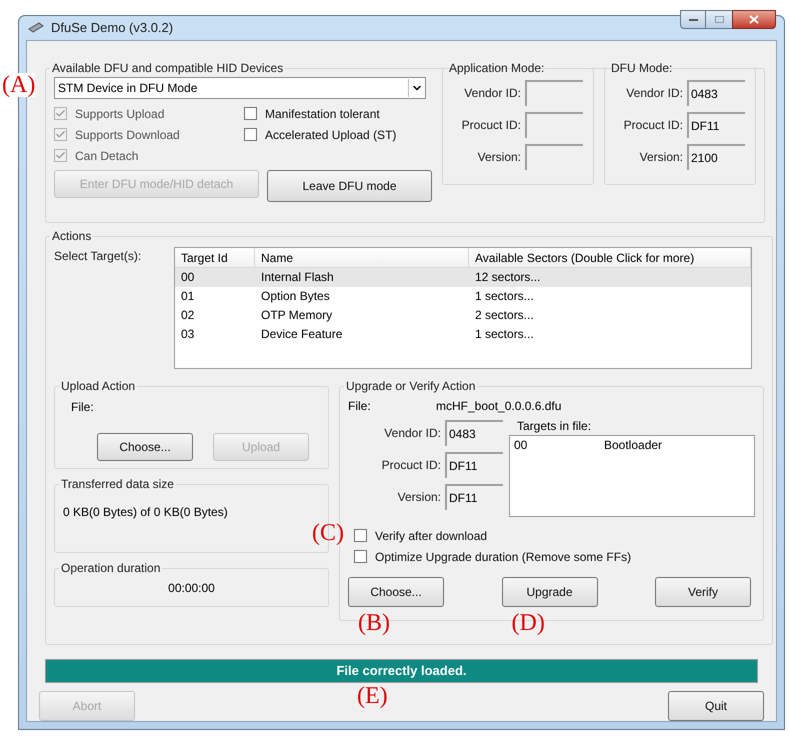  Describe the element at coordinates (499, 406) in the screenshot. I see `file-name: mcHF_boot_0.0.0.6.dfu` at that location.